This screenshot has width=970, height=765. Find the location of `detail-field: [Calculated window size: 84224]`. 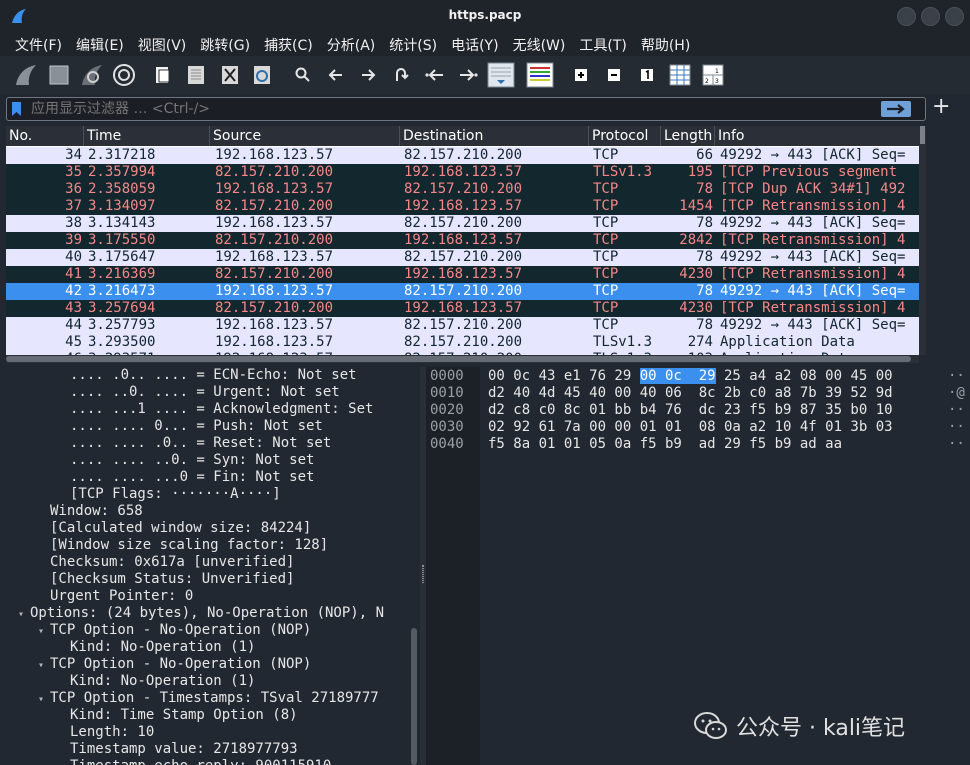

detail-field: [Calculated window size: 84224] is located at coordinates (174, 528).